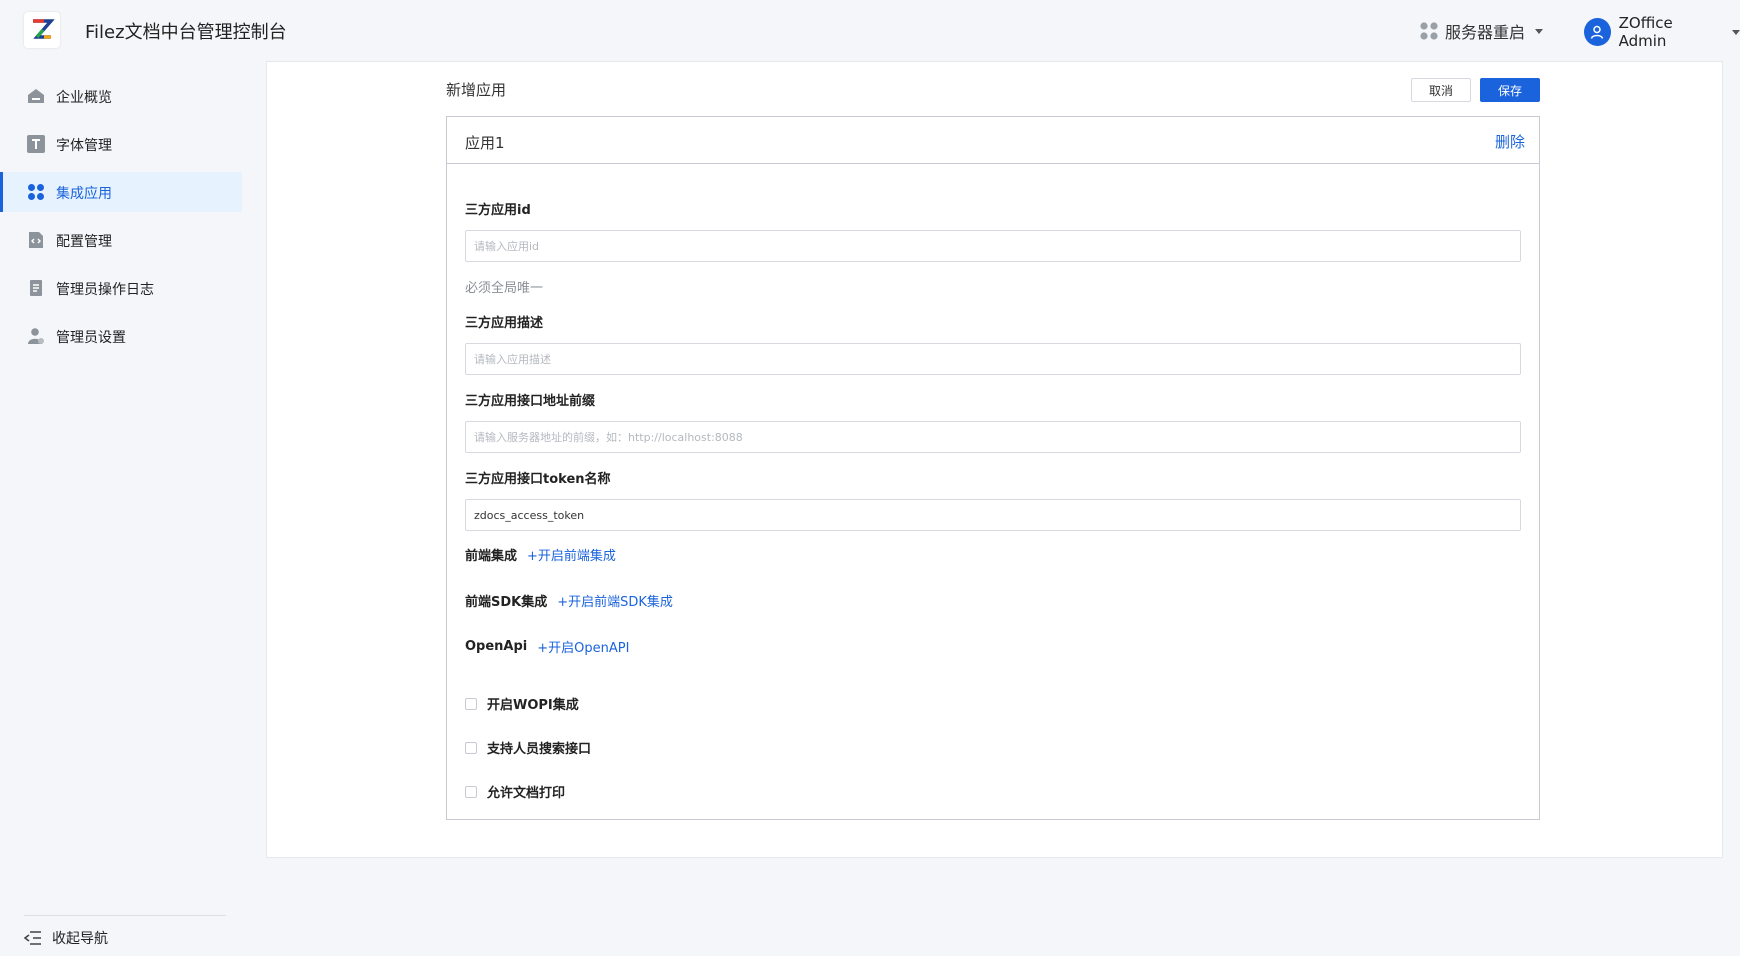 This screenshot has width=1740, height=956. Describe the element at coordinates (993, 359) in the screenshot. I see `app-desc-input` at that location.